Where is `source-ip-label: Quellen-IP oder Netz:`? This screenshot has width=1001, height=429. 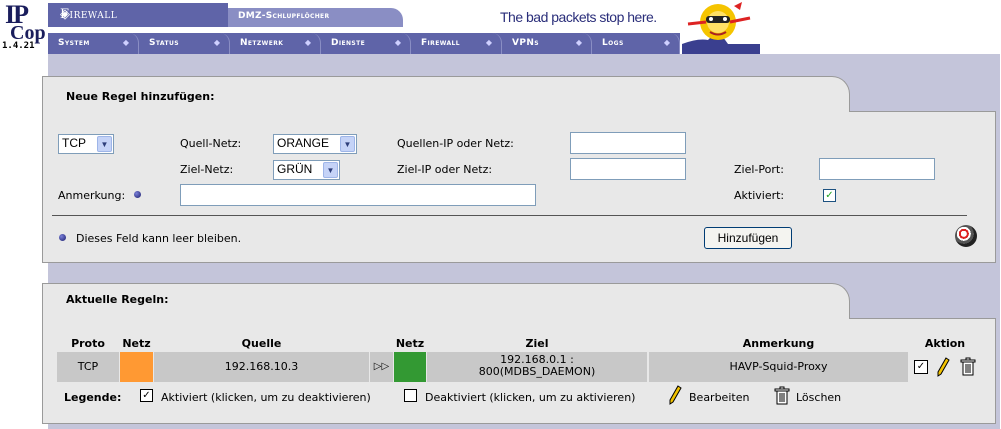
source-ip-label: Quellen-IP oder Netz: is located at coordinates (455, 143).